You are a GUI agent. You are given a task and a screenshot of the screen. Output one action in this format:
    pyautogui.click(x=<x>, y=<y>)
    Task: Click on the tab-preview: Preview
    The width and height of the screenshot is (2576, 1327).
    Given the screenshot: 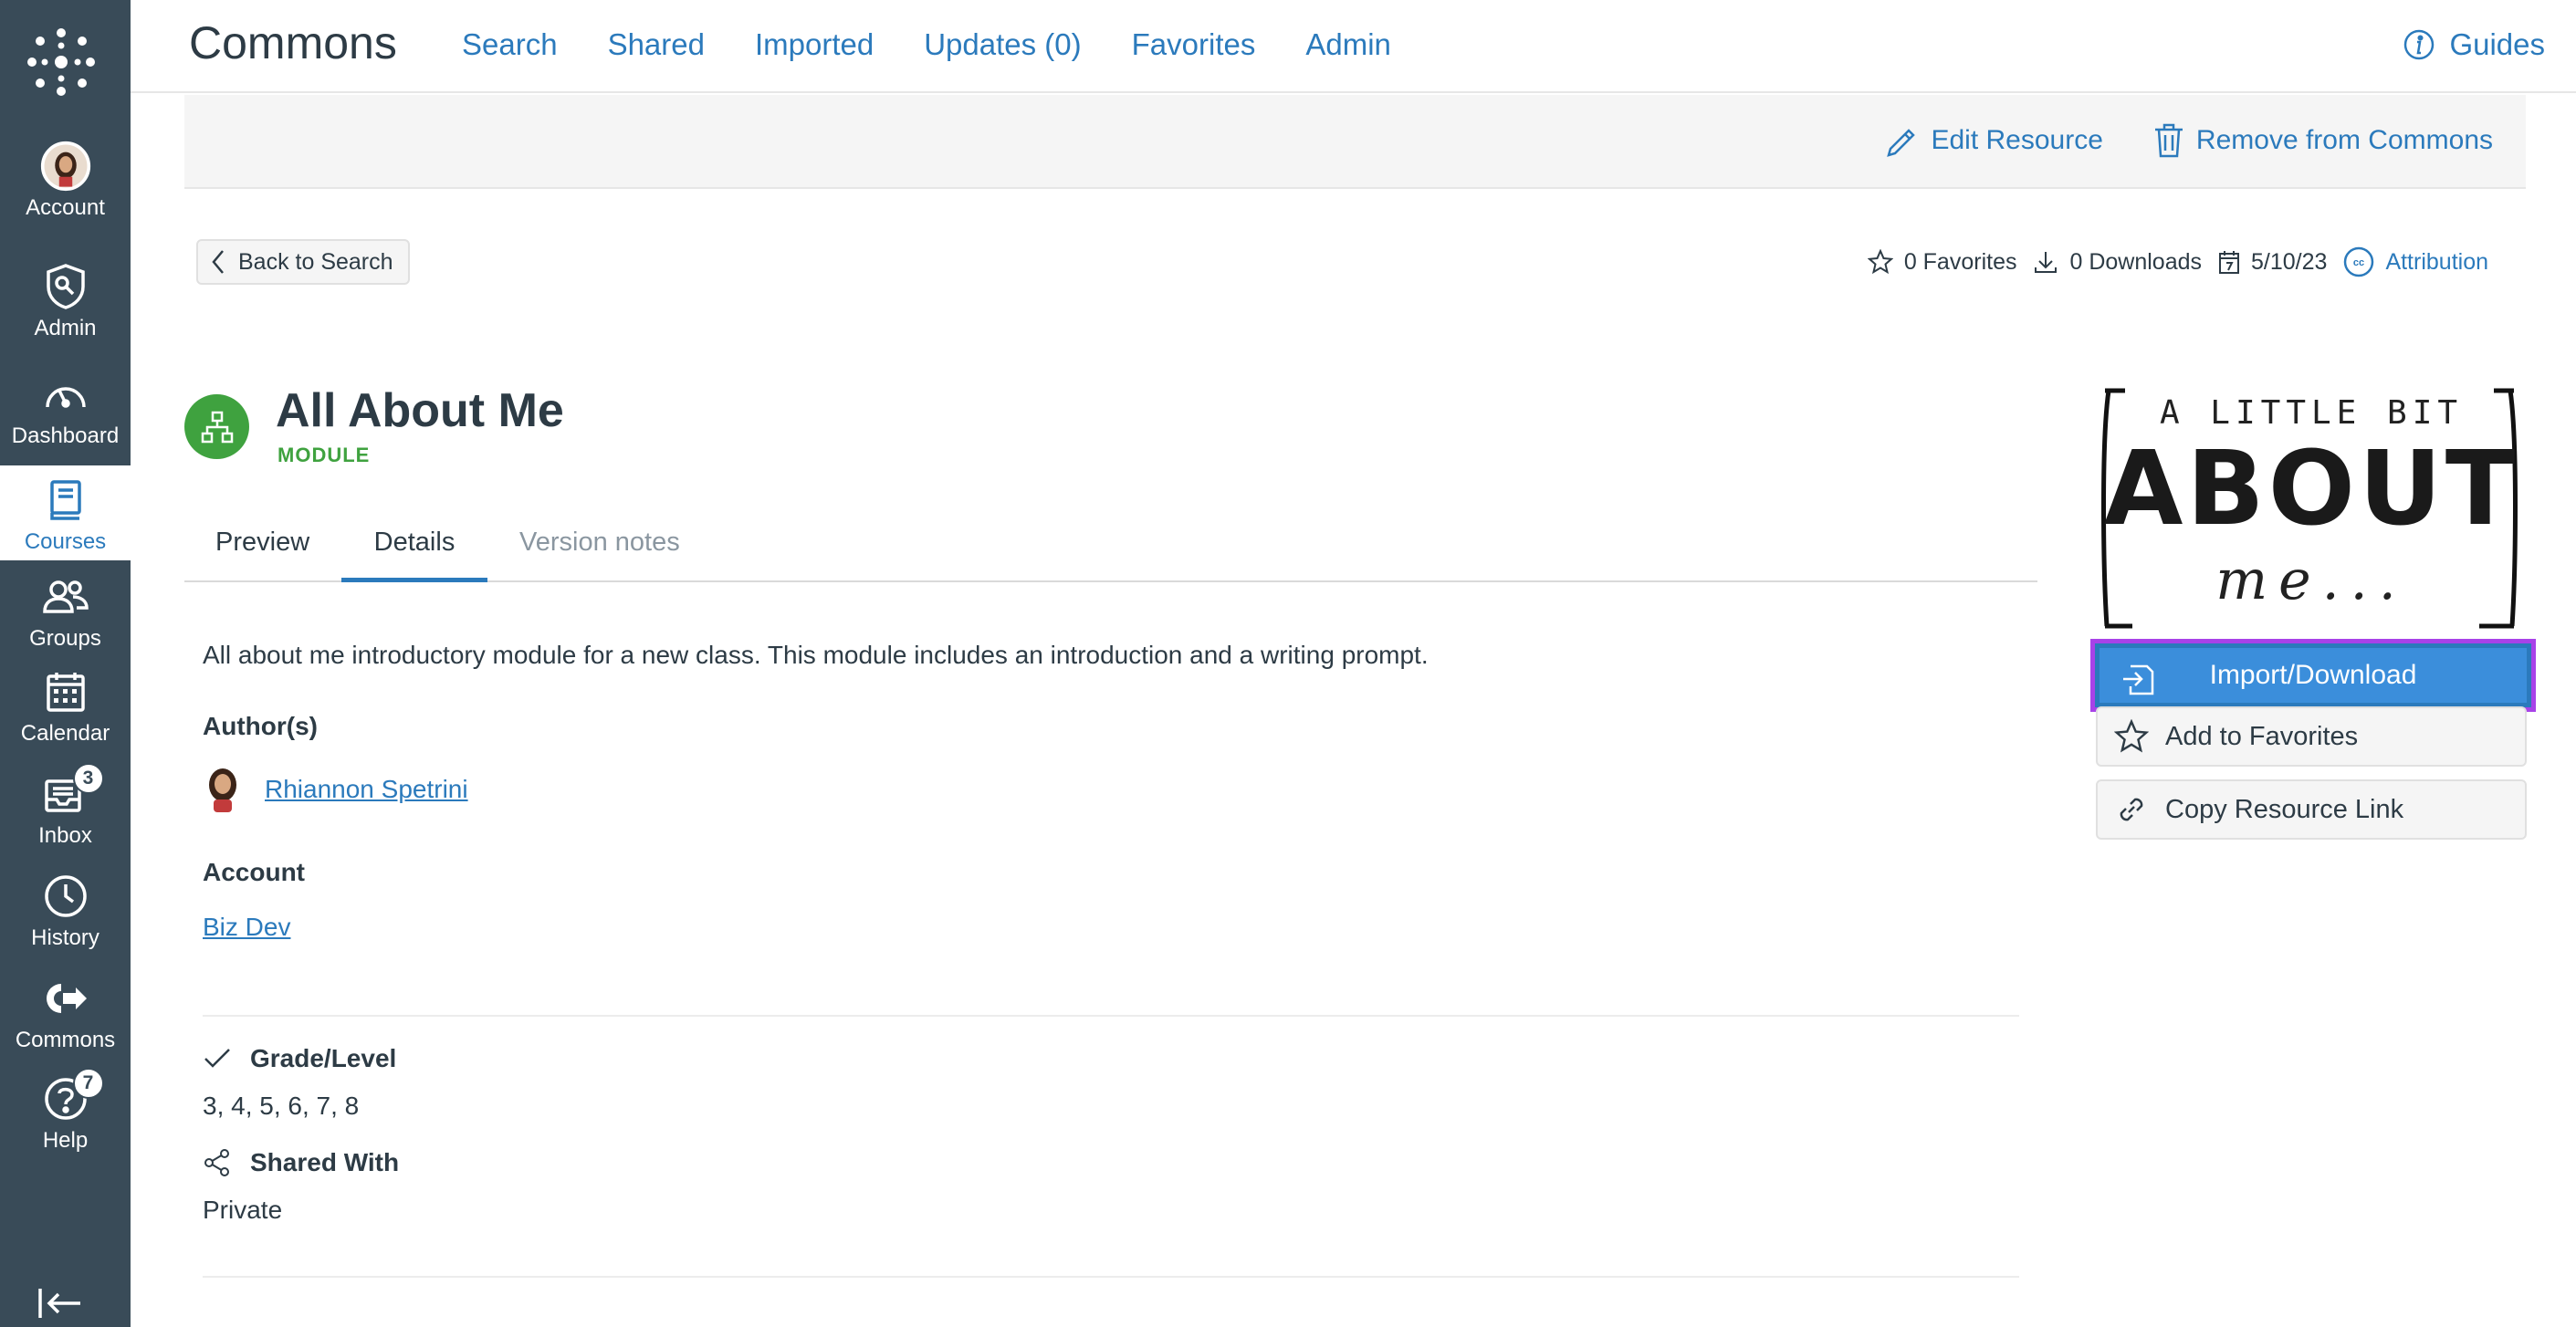 What is the action you would take?
    pyautogui.click(x=262, y=550)
    